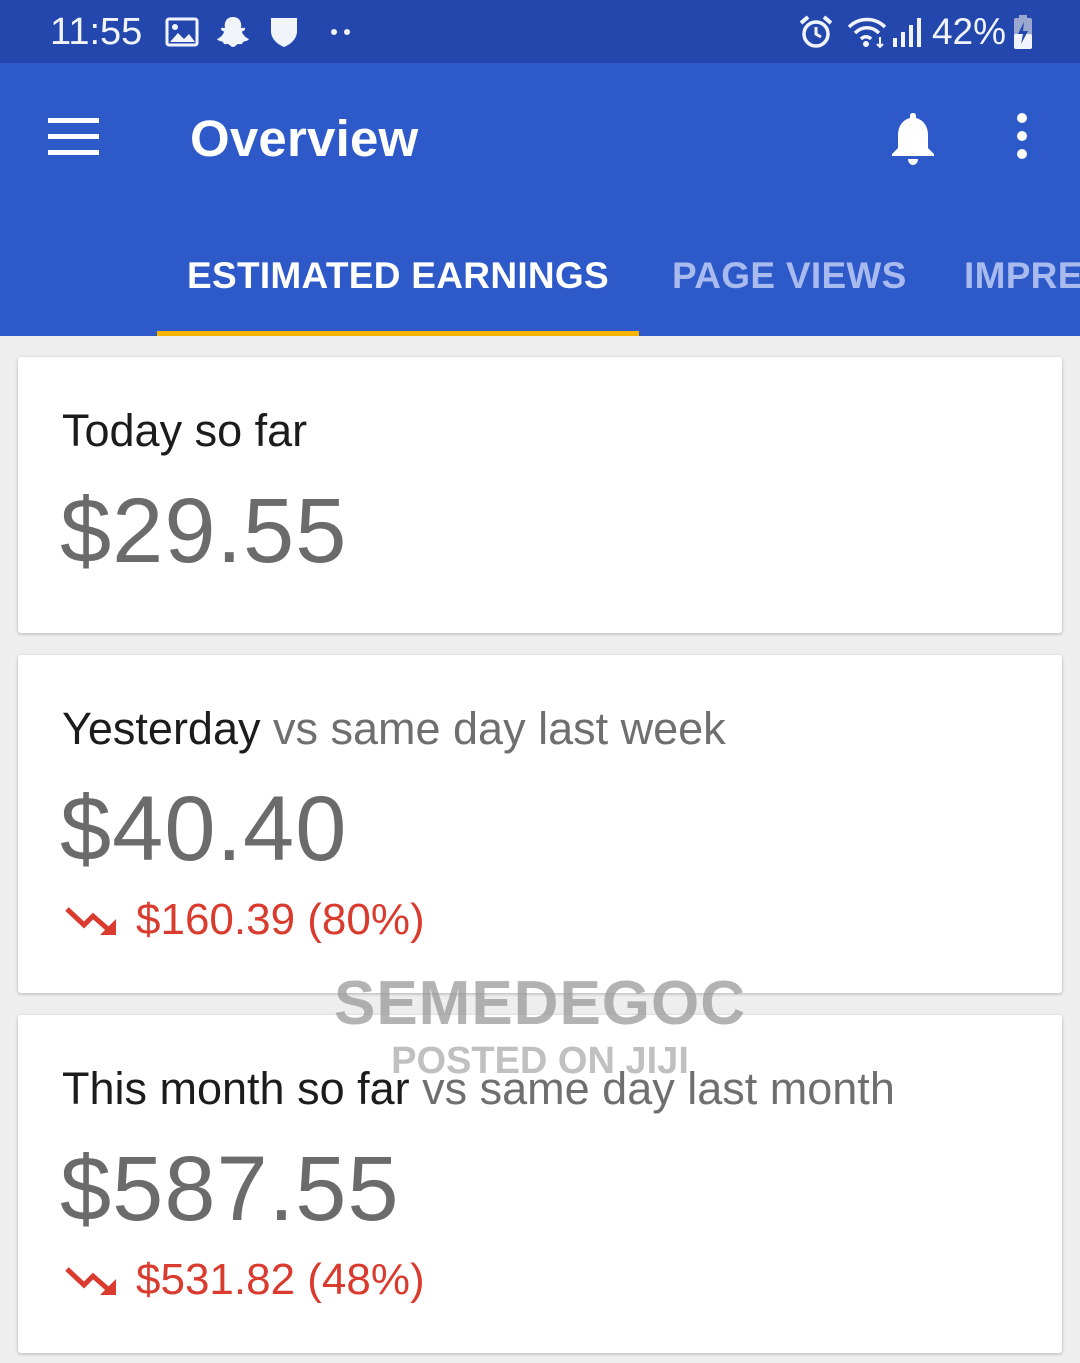 This screenshot has height=1363, width=1080. Describe the element at coordinates (1022, 283) in the screenshot. I see `tab-impressions: IMPRE` at that location.